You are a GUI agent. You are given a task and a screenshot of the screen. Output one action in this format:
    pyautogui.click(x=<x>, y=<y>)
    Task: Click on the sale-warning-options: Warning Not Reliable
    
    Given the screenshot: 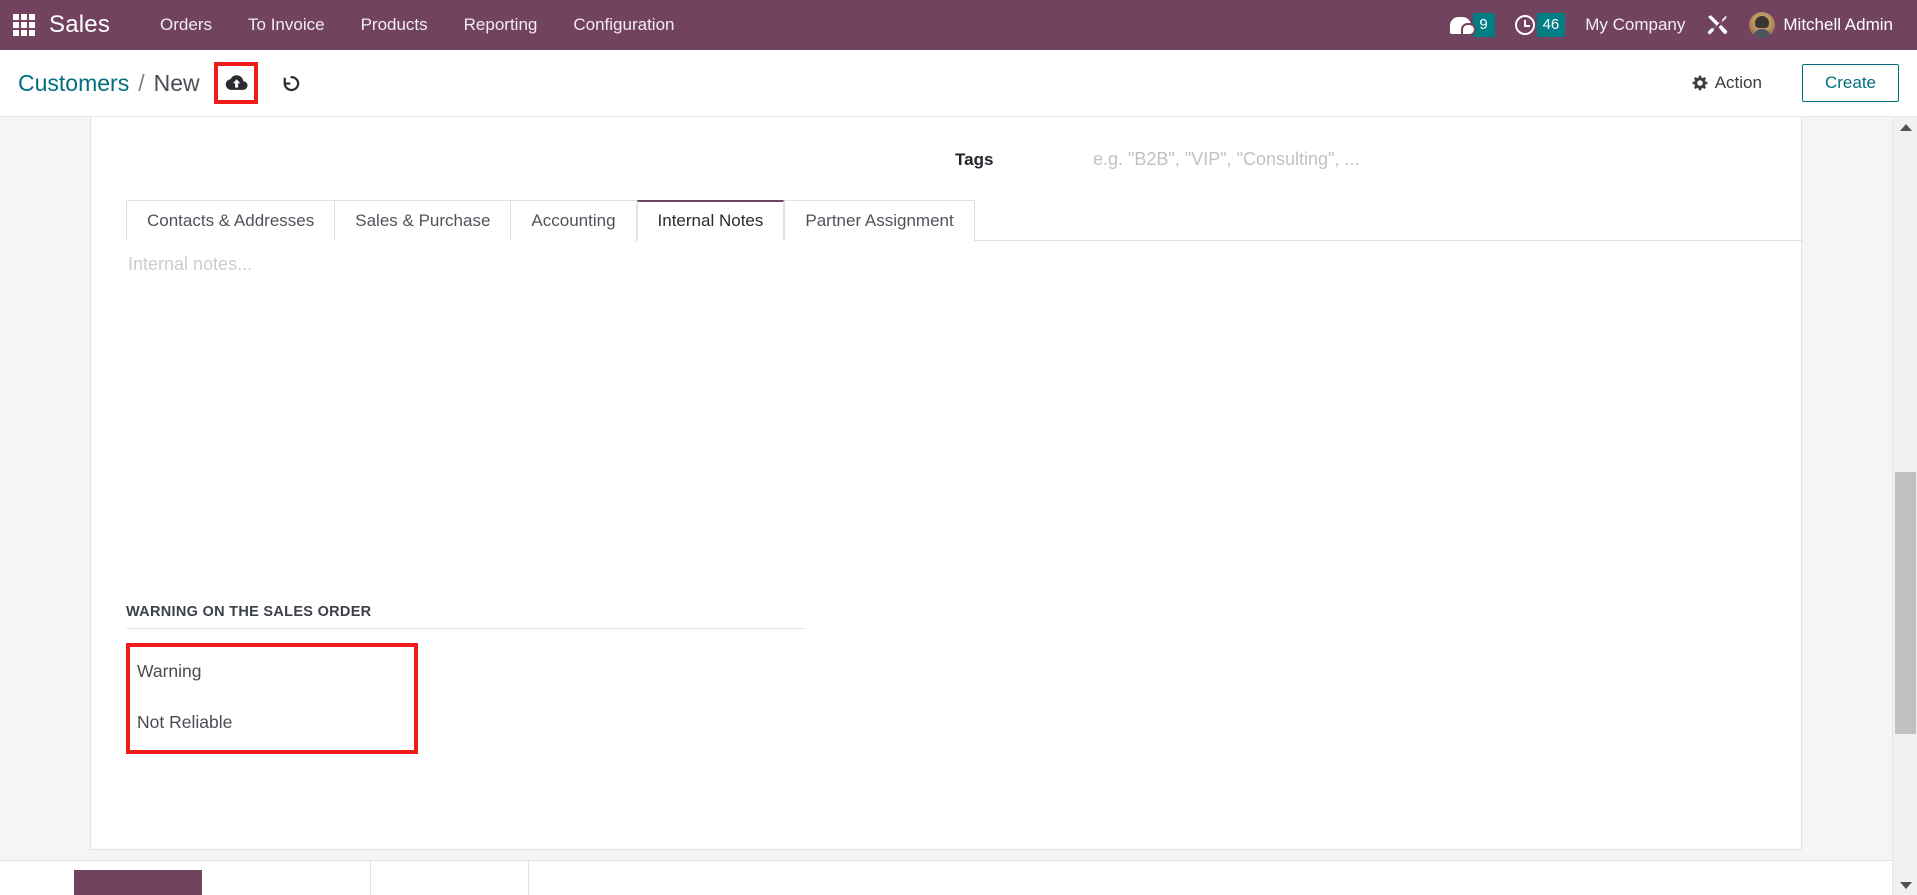 What is the action you would take?
    pyautogui.click(x=272, y=698)
    